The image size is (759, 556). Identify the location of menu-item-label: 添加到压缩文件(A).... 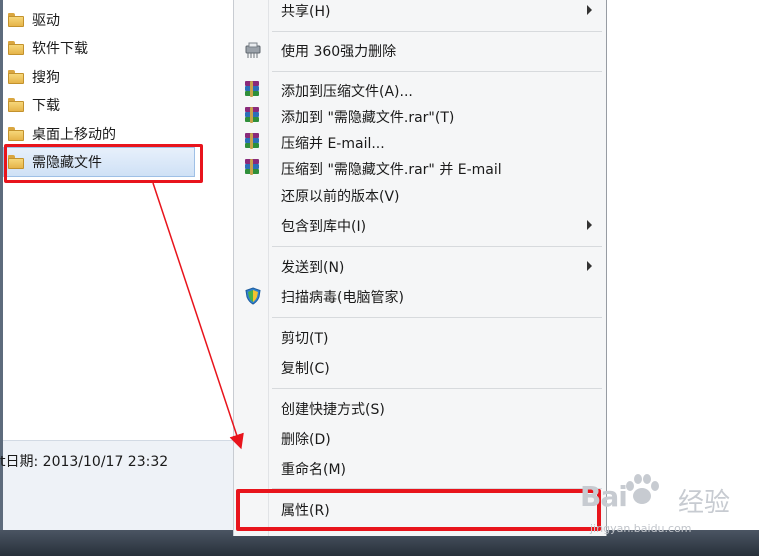
(347, 92).